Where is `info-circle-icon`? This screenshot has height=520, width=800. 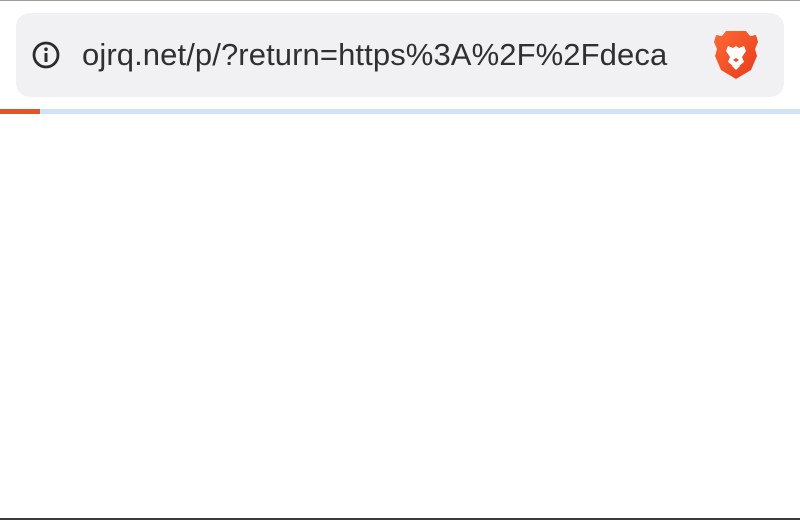
info-circle-icon is located at coordinates (46, 55).